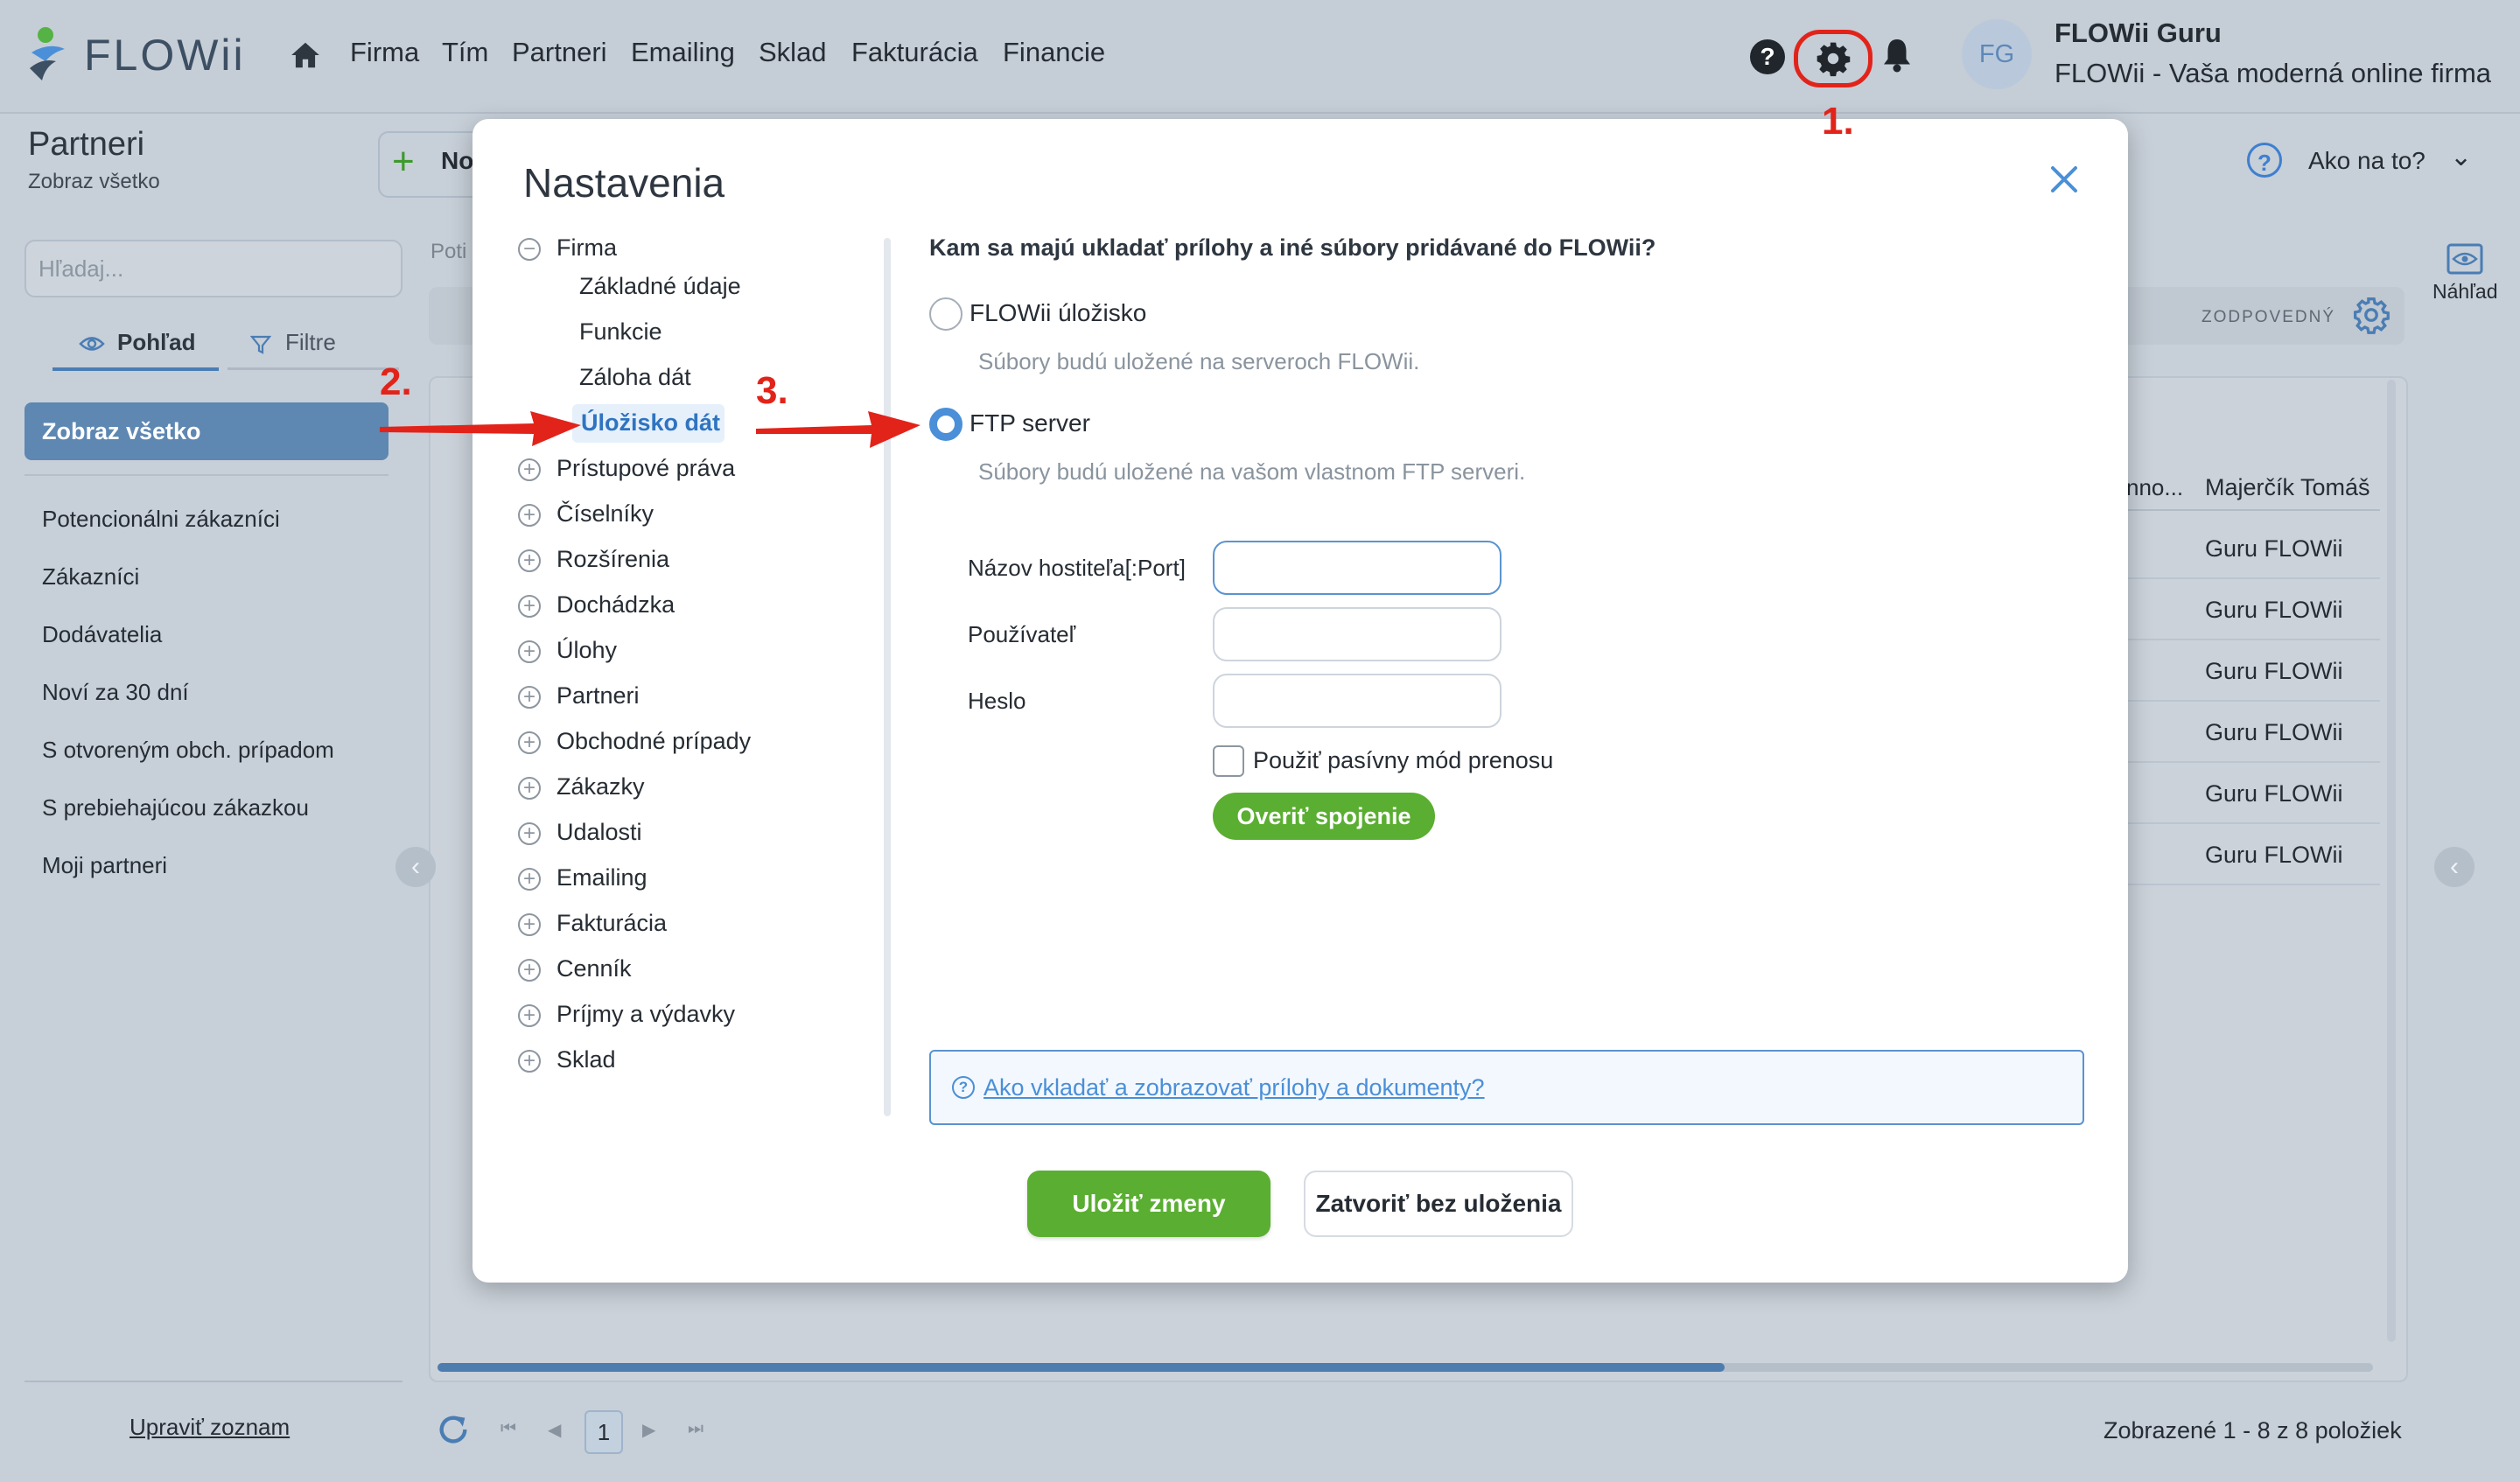 This screenshot has height=1482, width=2520. What do you see at coordinates (1081, 1367) in the screenshot?
I see `horizontal-scrollbar-thumb` at bounding box center [1081, 1367].